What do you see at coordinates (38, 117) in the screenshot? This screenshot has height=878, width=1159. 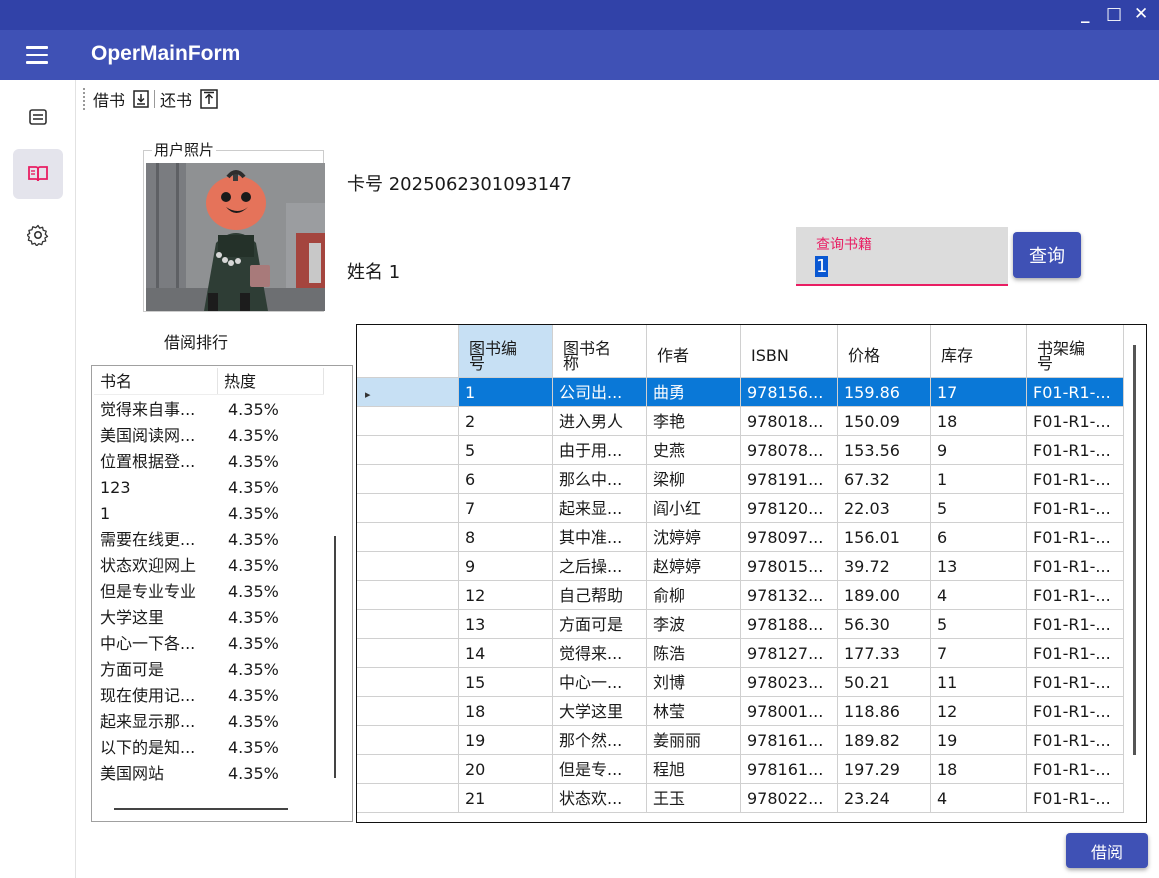 I see `nav-item-list` at bounding box center [38, 117].